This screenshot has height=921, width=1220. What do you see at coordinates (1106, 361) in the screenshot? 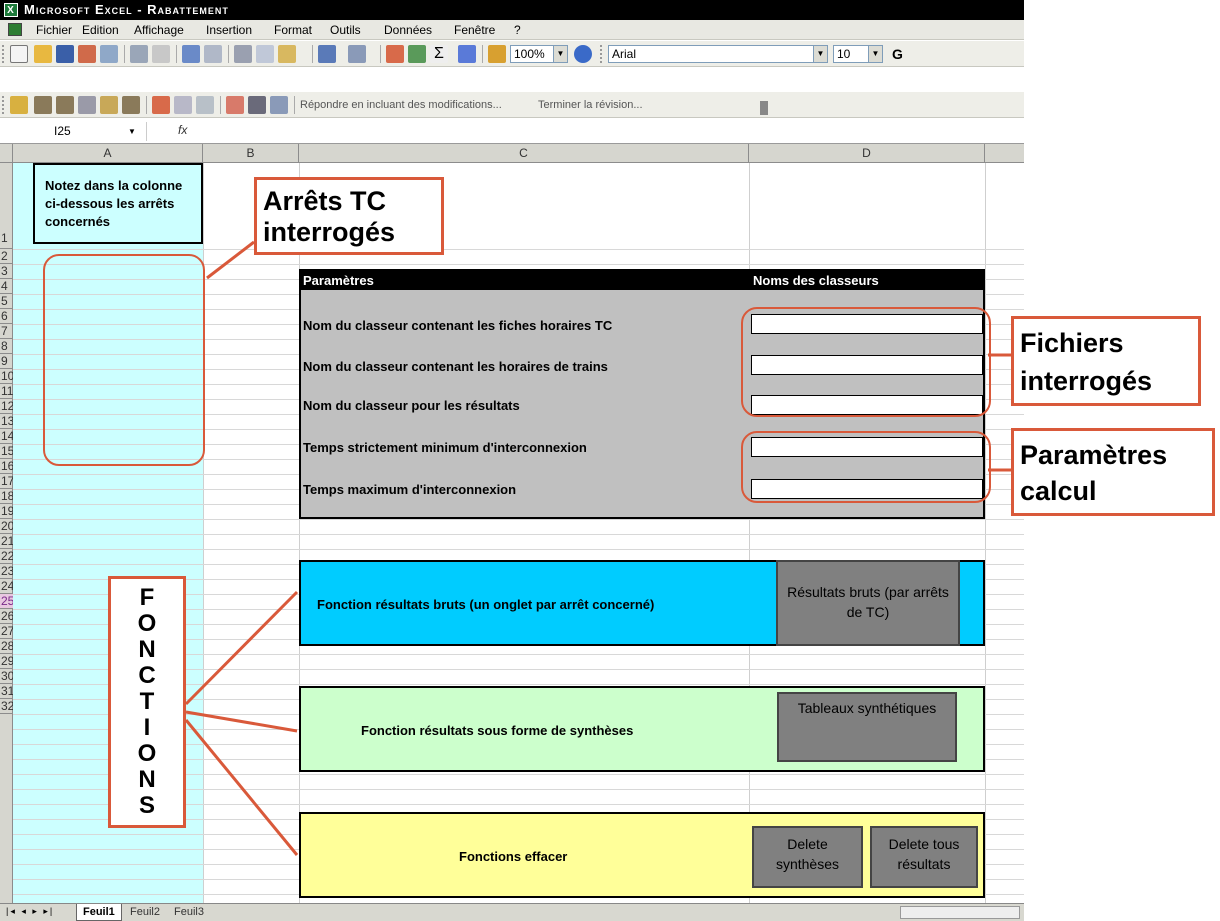
I see `callout-fichiers: Fichiers interrogés` at bounding box center [1106, 361].